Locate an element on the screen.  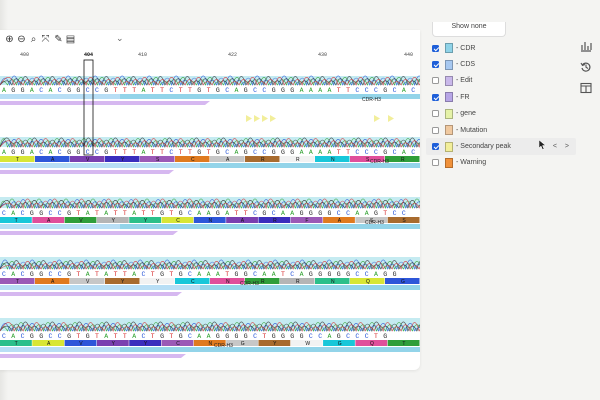
legend-item-warning: - Warning is located at coordinates (501, 163).